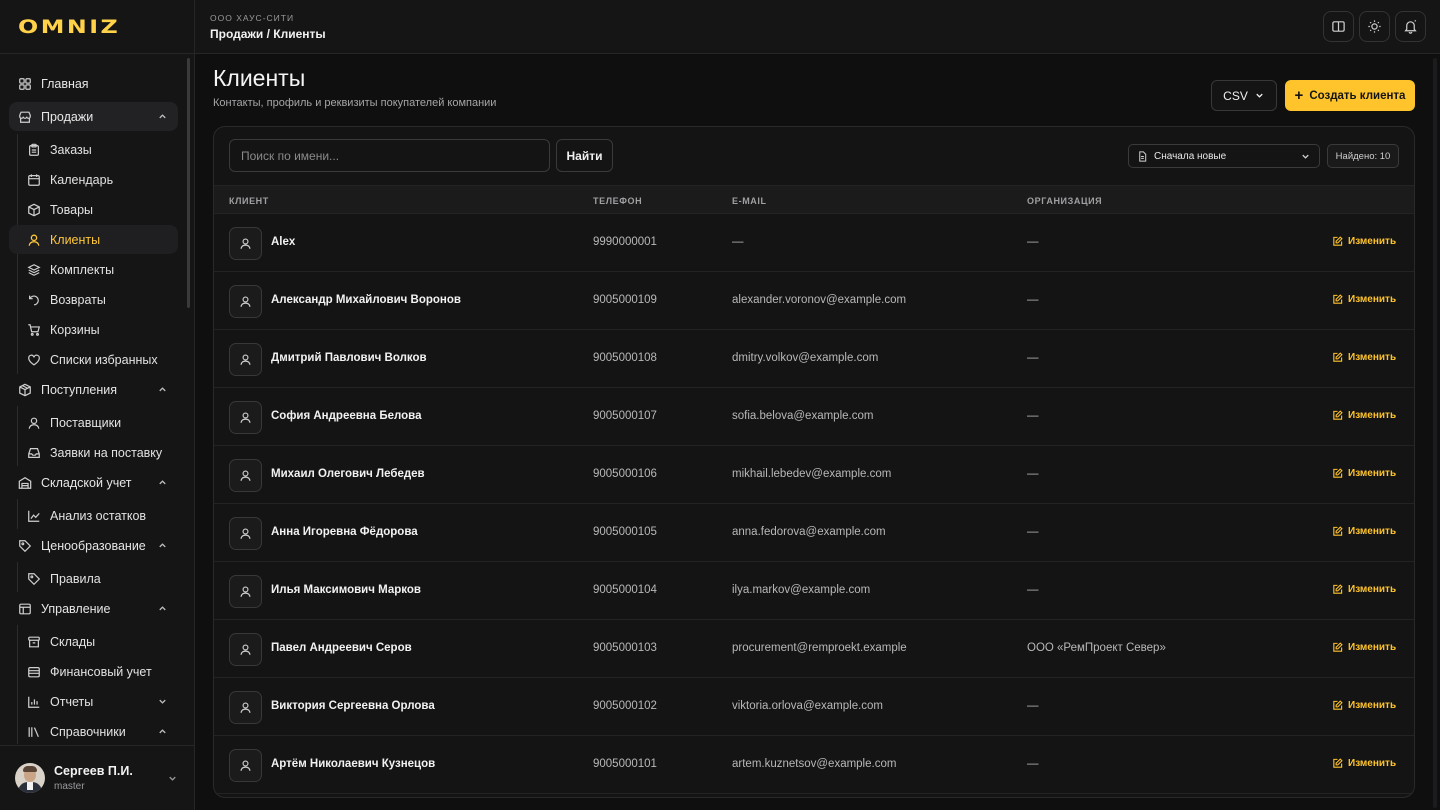 The image size is (1440, 810). I want to click on sidebar-item-calendar: Календарь, so click(93, 179).